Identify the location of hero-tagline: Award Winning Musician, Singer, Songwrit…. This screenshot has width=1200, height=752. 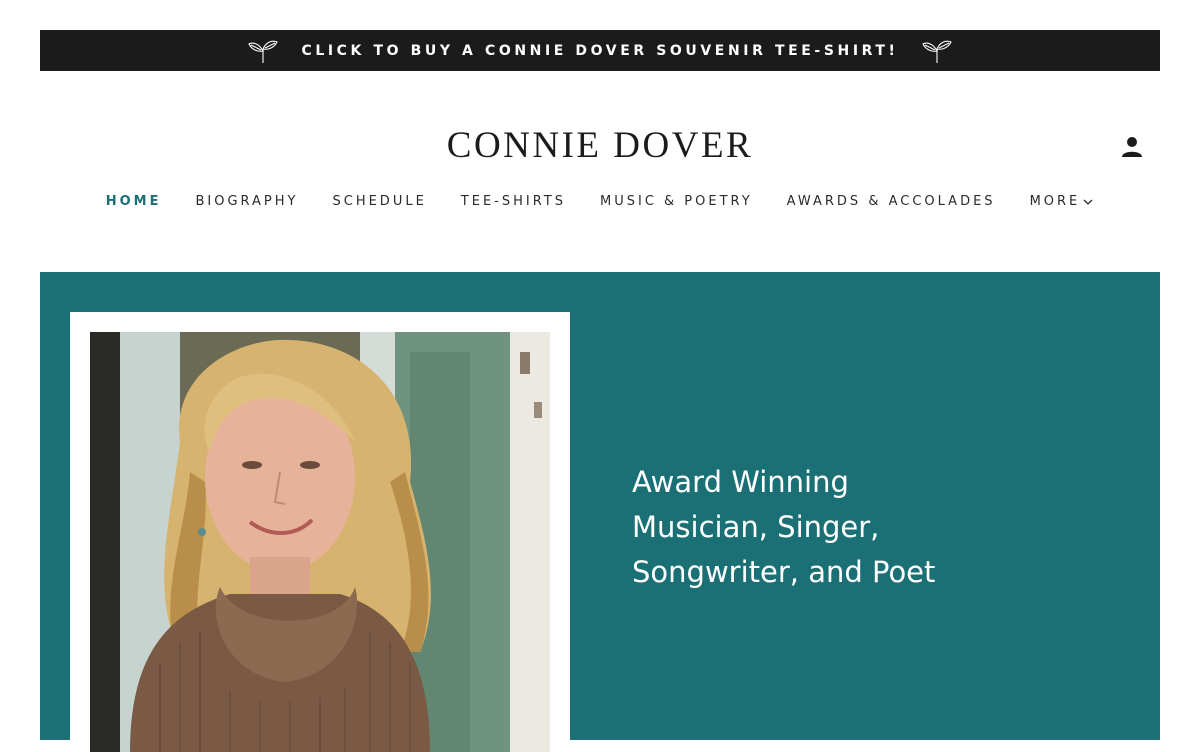
(822, 527).